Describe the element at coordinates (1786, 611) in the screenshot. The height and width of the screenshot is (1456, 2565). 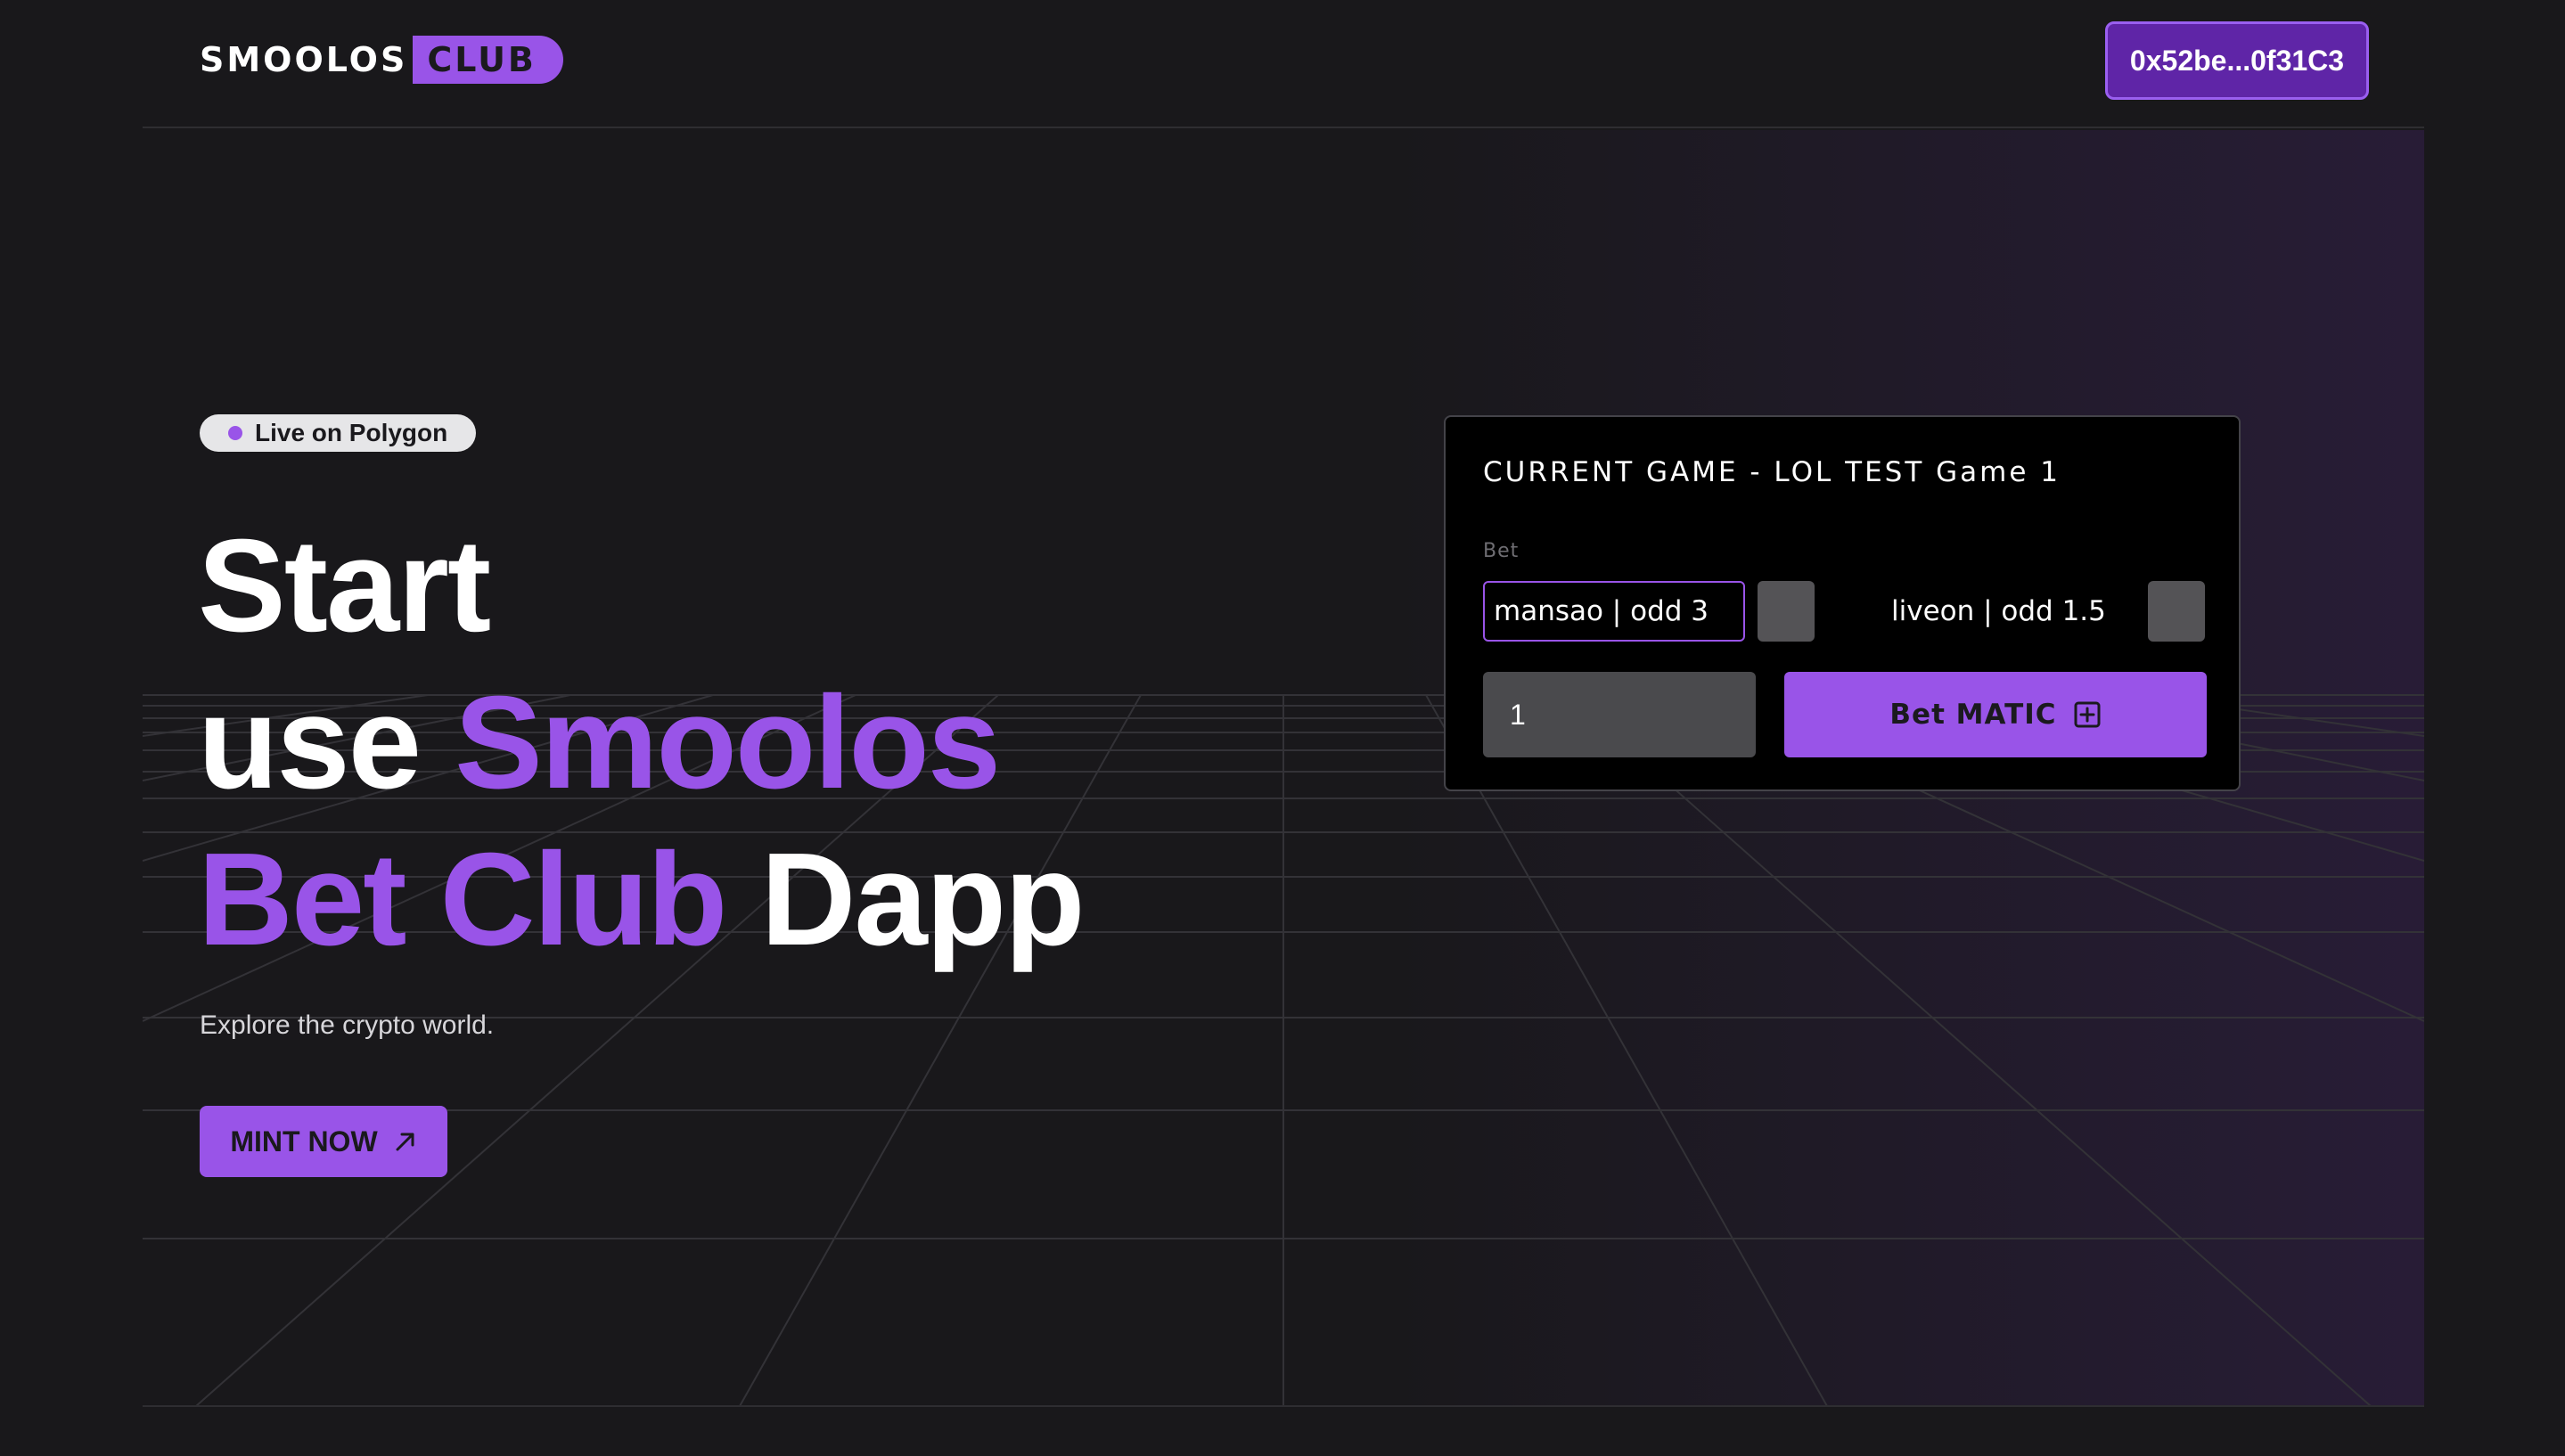
I see `option-a-checkbox` at that location.